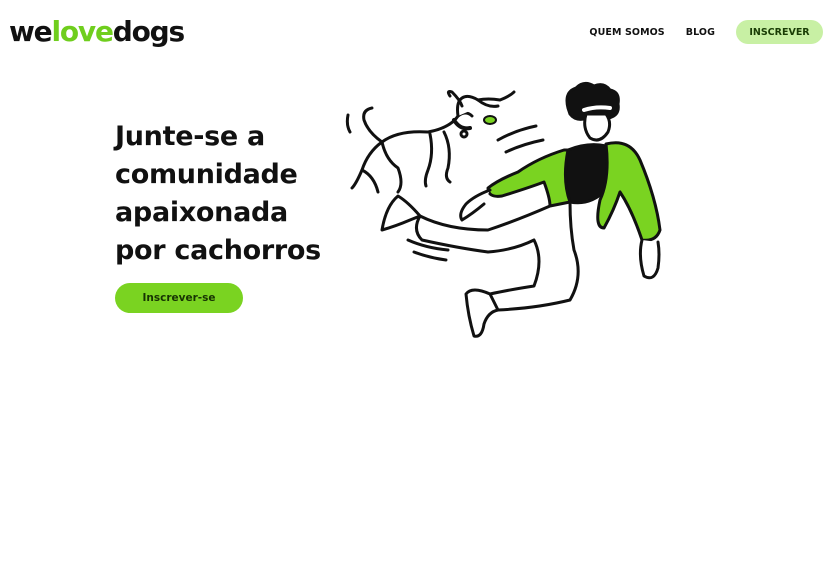  What do you see at coordinates (82, 31) in the screenshot?
I see `brand-logo-love: love` at bounding box center [82, 31].